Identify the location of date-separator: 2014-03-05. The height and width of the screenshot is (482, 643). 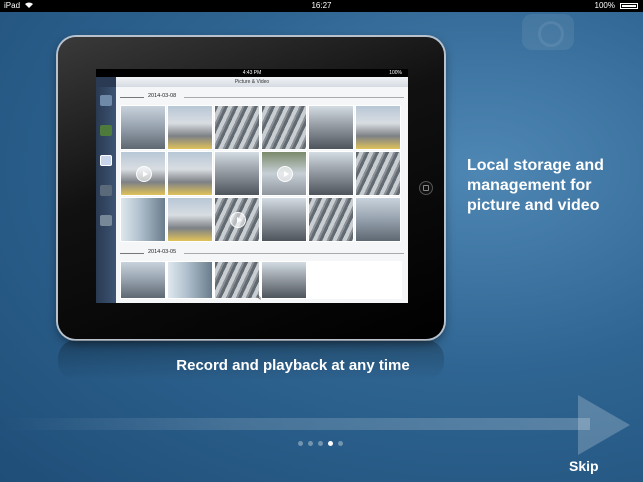
(262, 253).